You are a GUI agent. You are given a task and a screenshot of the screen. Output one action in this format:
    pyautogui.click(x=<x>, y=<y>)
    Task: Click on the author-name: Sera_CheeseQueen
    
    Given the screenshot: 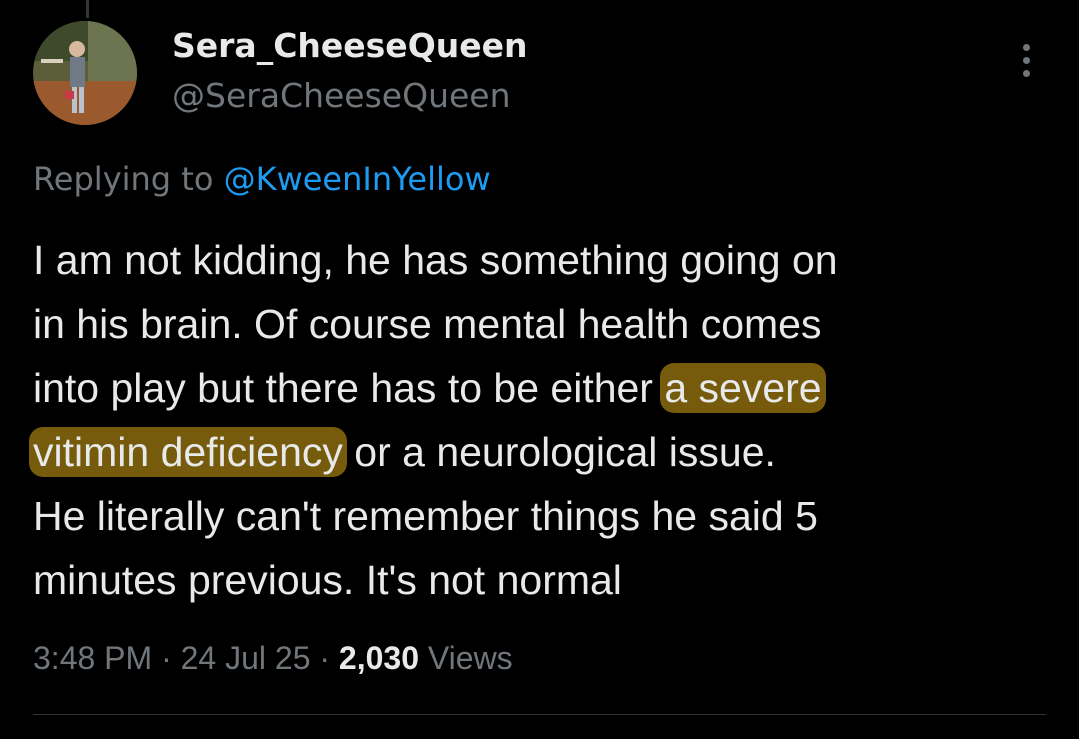 What is the action you would take?
    pyautogui.click(x=350, y=46)
    